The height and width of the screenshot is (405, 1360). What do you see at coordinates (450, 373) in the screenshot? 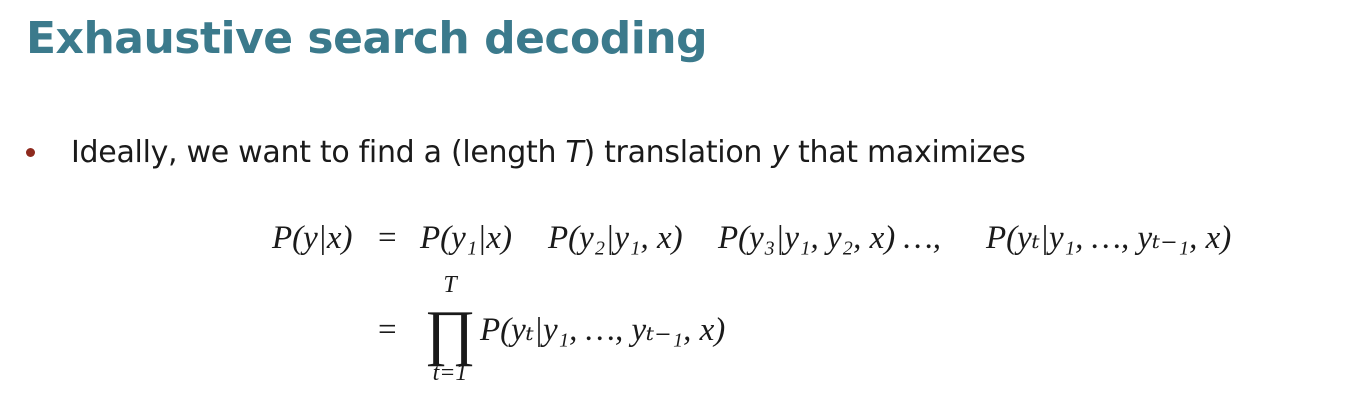
I see `product-lower-limit: t=1` at bounding box center [450, 373].